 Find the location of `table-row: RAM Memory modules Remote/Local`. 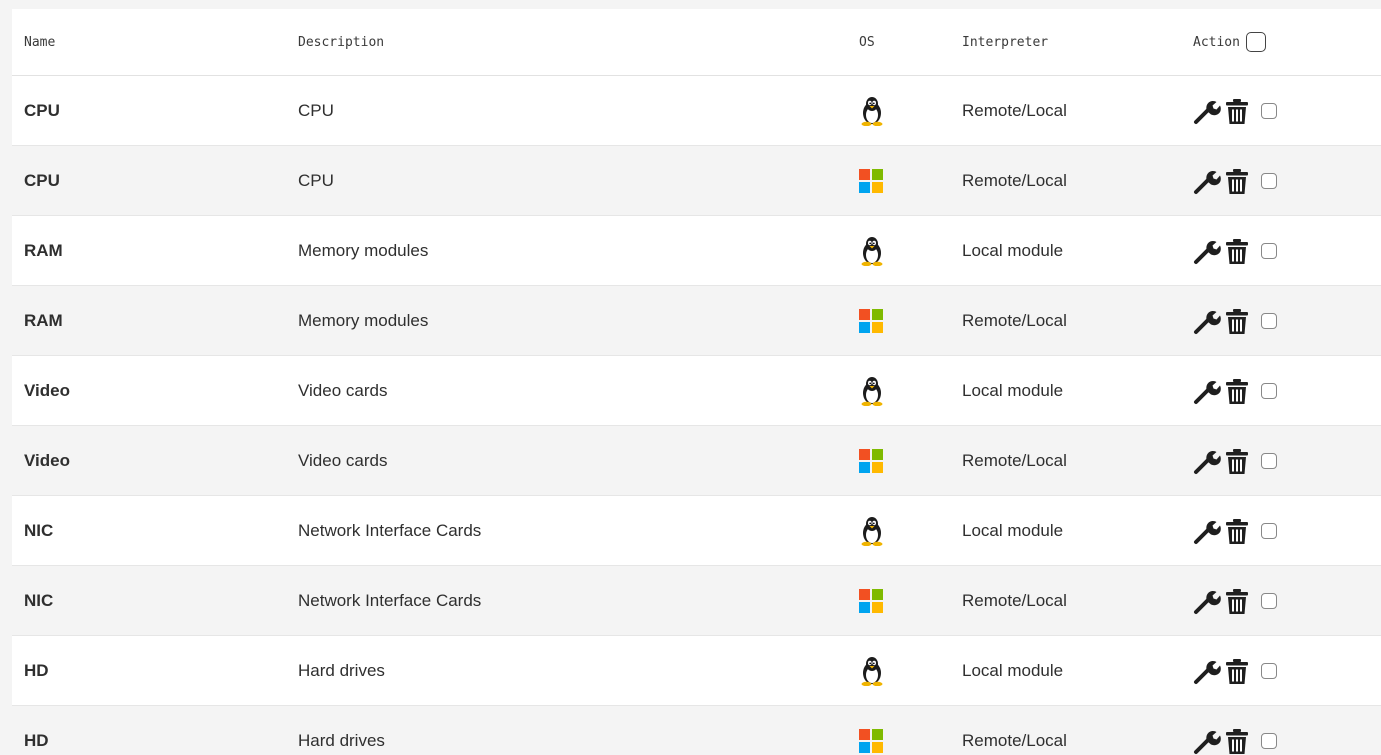

table-row: RAM Memory modules Remote/Local is located at coordinates (696, 321).